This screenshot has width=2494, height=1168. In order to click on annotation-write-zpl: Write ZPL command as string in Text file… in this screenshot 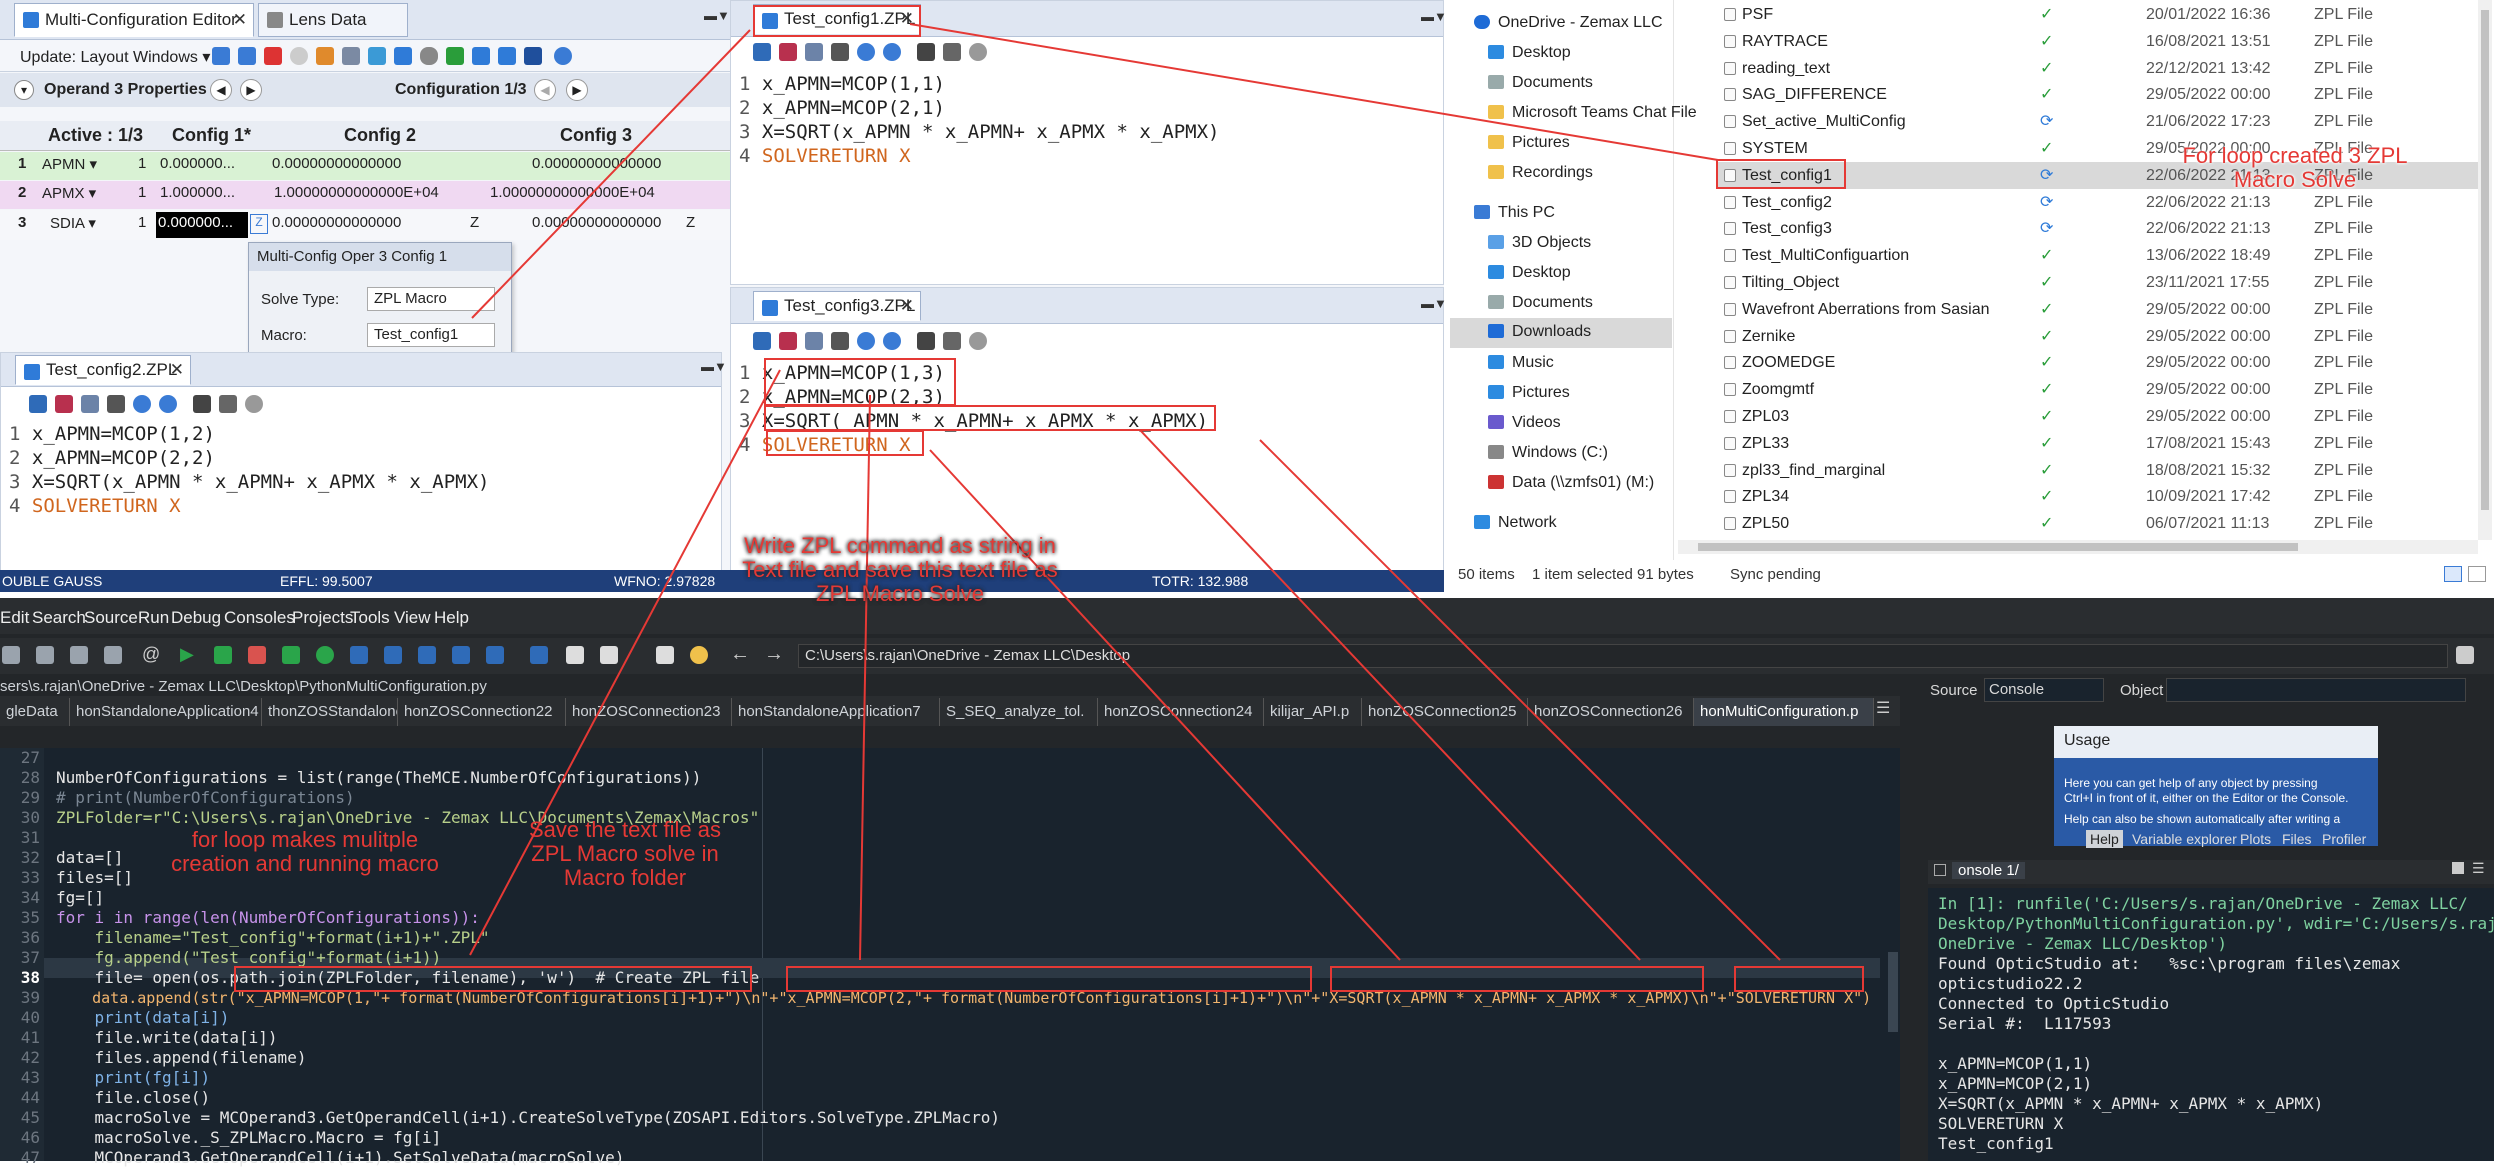, I will do `click(900, 569)`.